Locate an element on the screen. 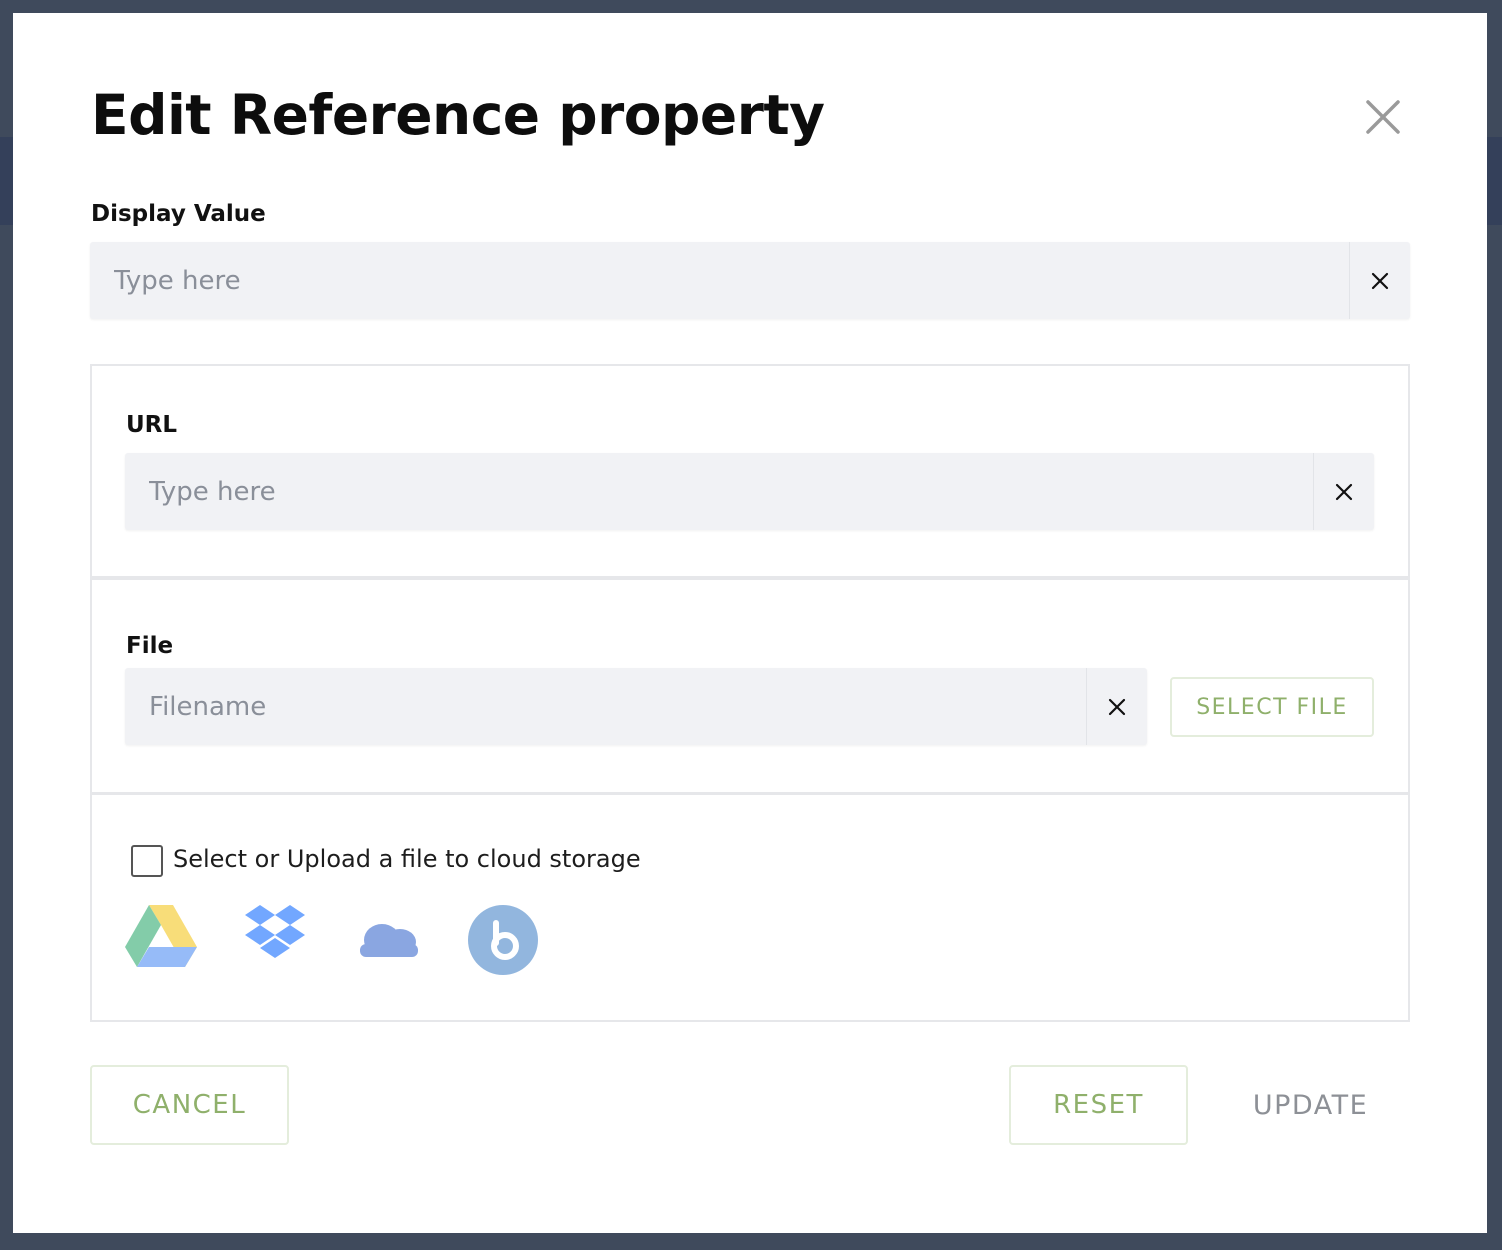  display-value-field is located at coordinates (750, 280).